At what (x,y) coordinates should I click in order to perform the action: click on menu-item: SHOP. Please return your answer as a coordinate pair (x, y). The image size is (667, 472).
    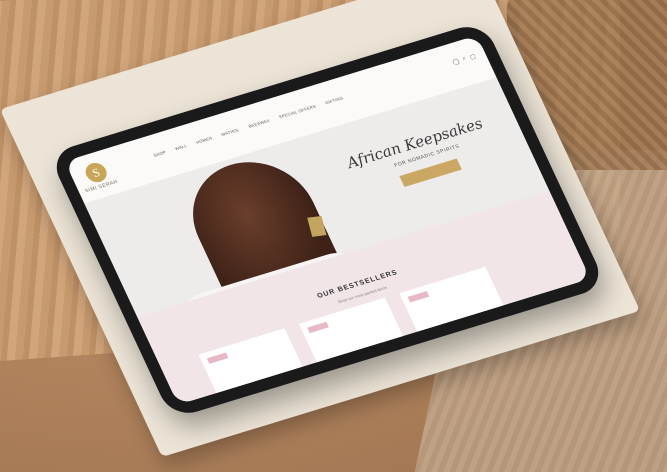
    Looking at the image, I should click on (160, 154).